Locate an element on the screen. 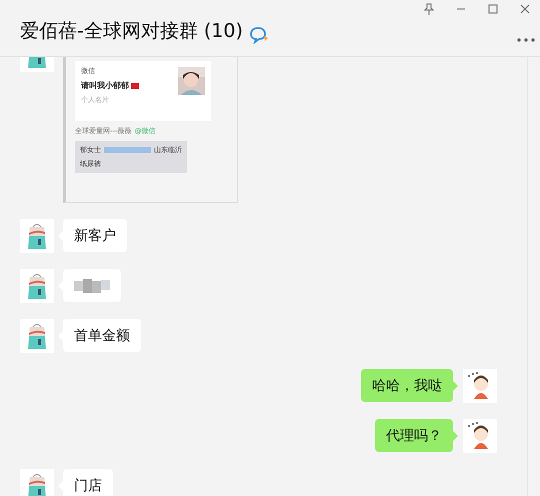  contact-name: 请叫我小郁郁 is located at coordinates (105, 85).